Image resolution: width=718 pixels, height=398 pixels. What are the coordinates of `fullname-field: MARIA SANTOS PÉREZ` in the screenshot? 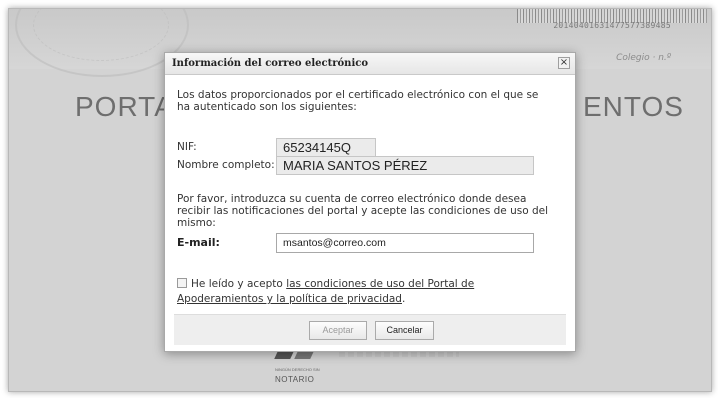 It's located at (405, 165).